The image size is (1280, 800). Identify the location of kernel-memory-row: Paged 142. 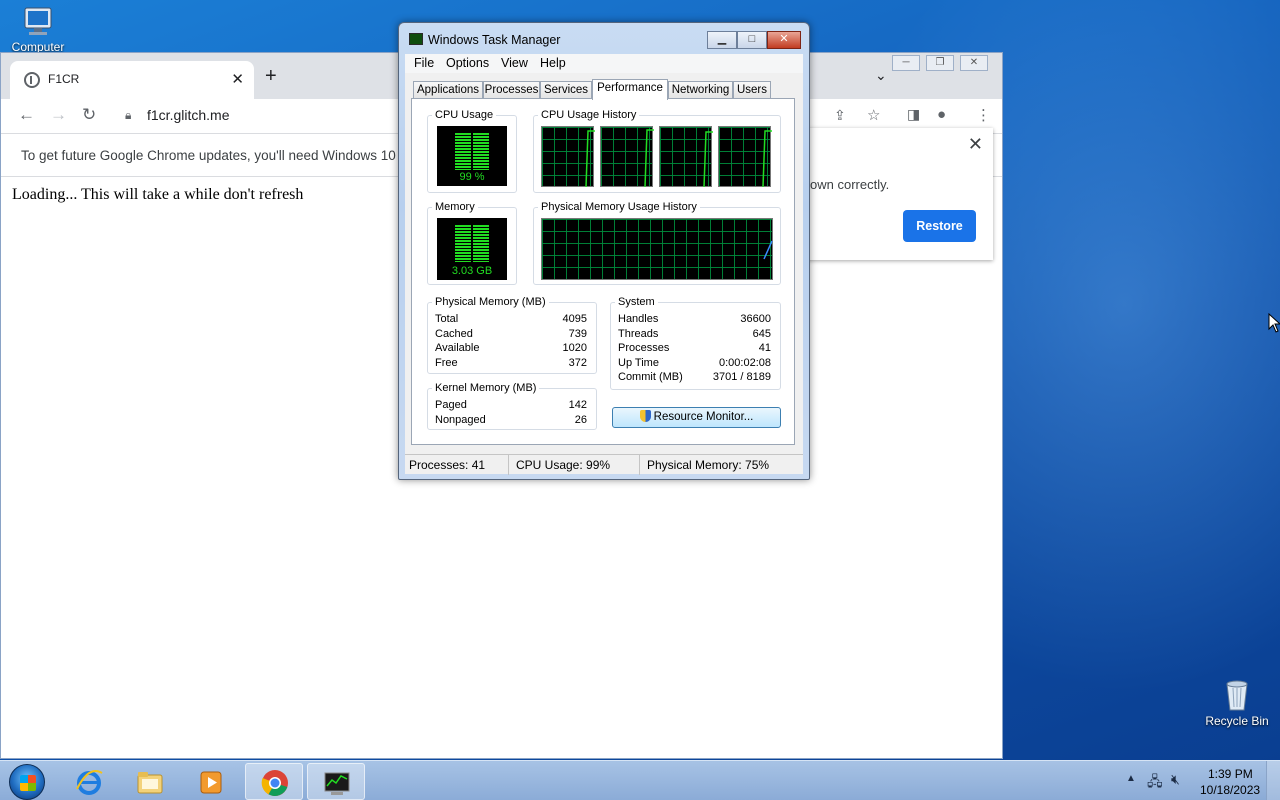
(511, 406).